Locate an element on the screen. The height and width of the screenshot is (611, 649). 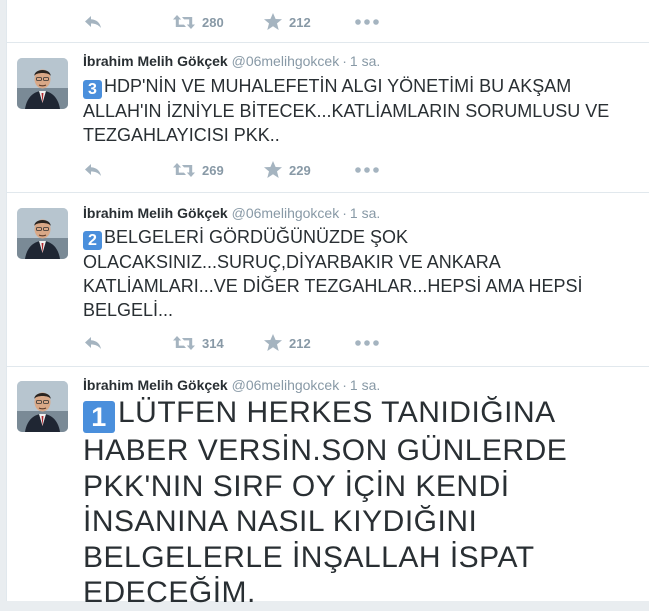
tweet: 280 212 is located at coordinates (328, 21).